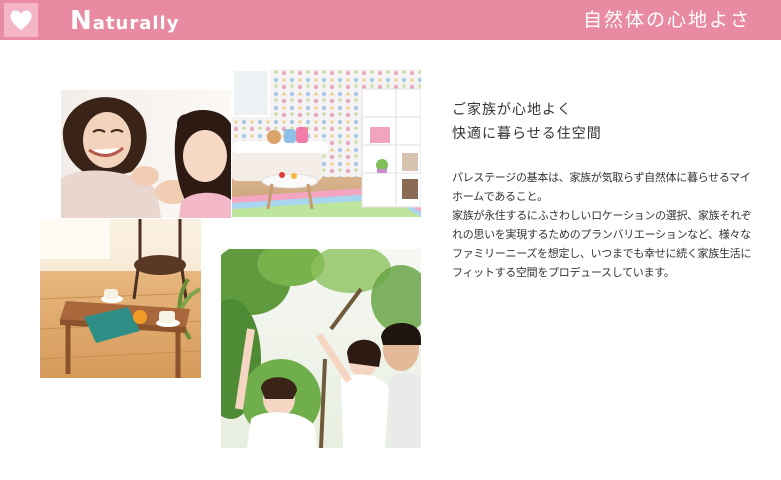 The height and width of the screenshot is (480, 781). I want to click on polka-dot-room-photo, so click(326, 143).